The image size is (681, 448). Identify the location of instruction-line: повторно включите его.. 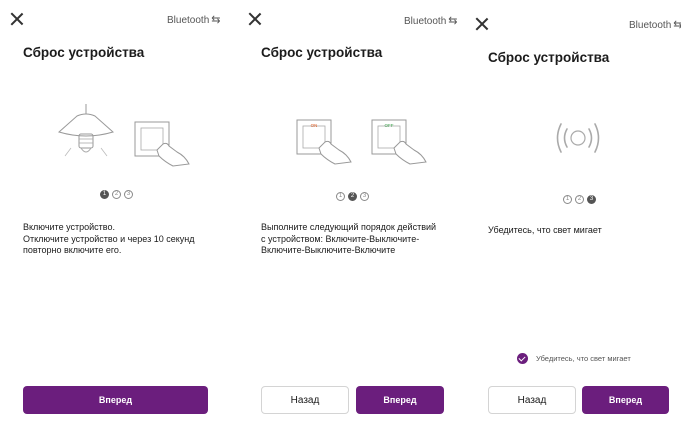
(72, 250).